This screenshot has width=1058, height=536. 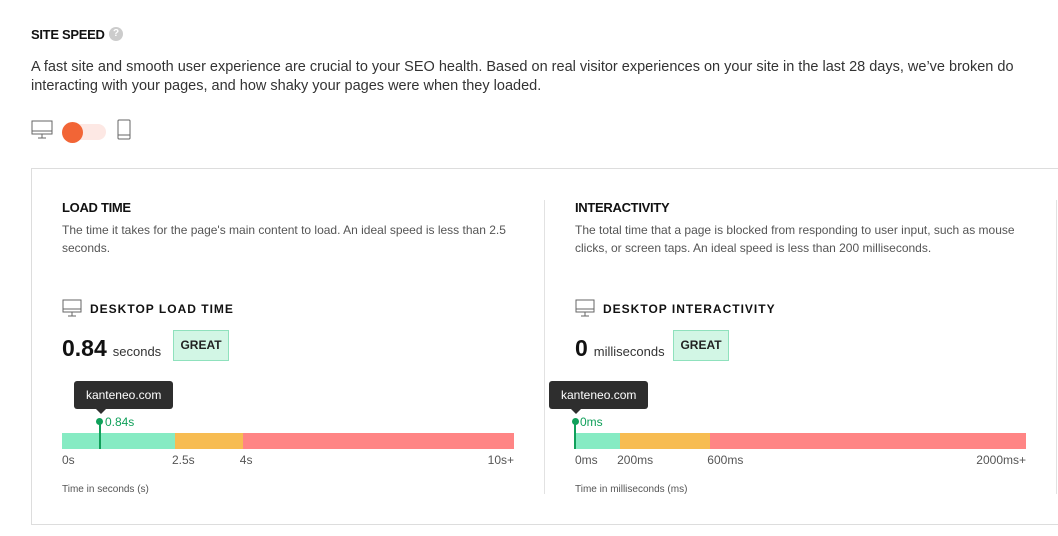 What do you see at coordinates (575, 421) in the screenshot?
I see `marker-dot` at bounding box center [575, 421].